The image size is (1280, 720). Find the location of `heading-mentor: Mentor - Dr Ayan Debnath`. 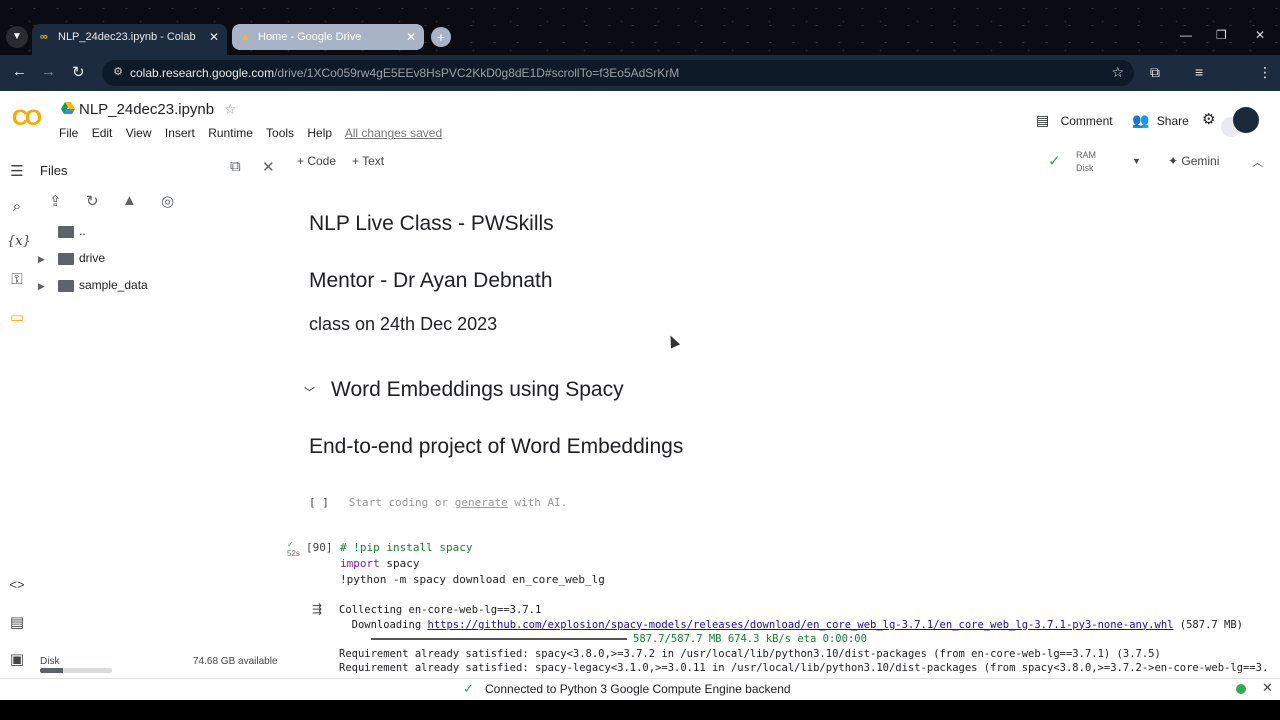

heading-mentor: Mentor - Dr Ayan Debnath is located at coordinates (431, 280).